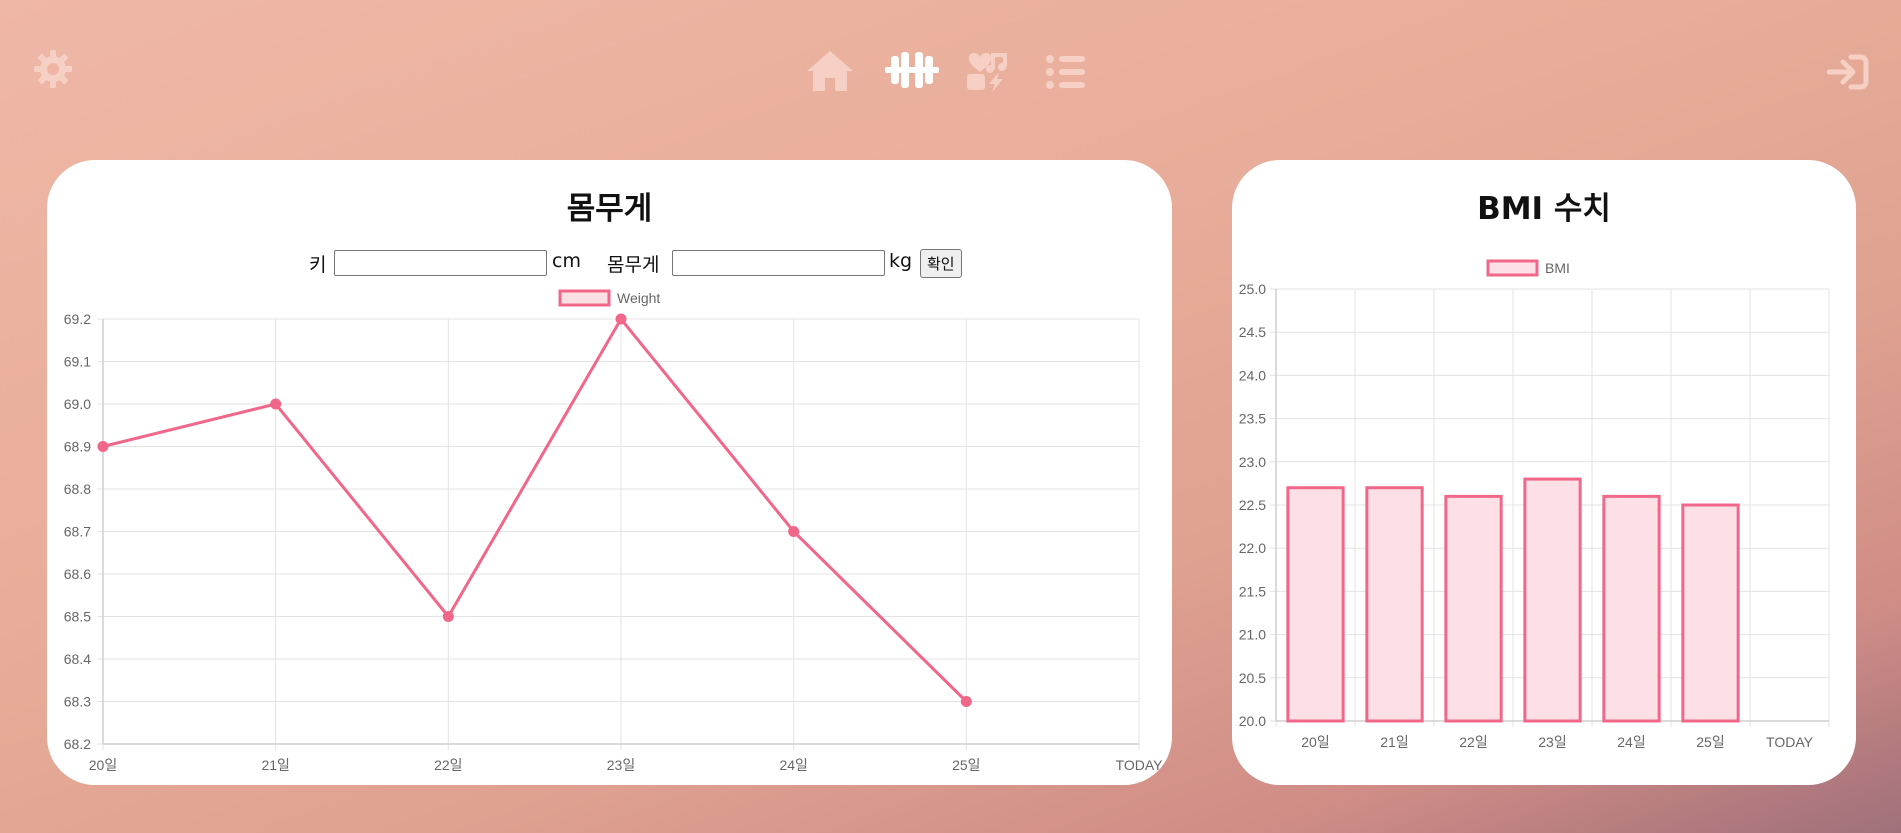 The height and width of the screenshot is (833, 1901). Describe the element at coordinates (77, 659) in the screenshot. I see `y-tick-label: 68.4` at that location.